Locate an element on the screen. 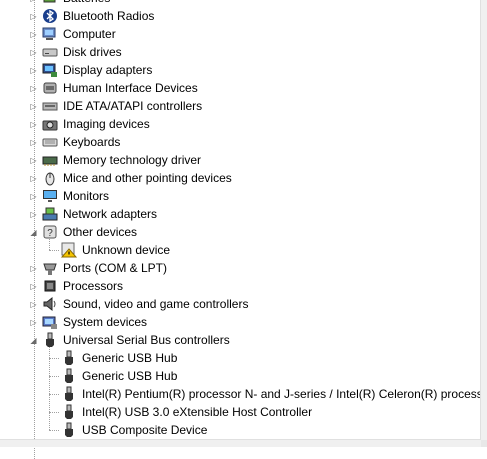 This screenshot has width=487, height=459. computer-icon is located at coordinates (50, 34).